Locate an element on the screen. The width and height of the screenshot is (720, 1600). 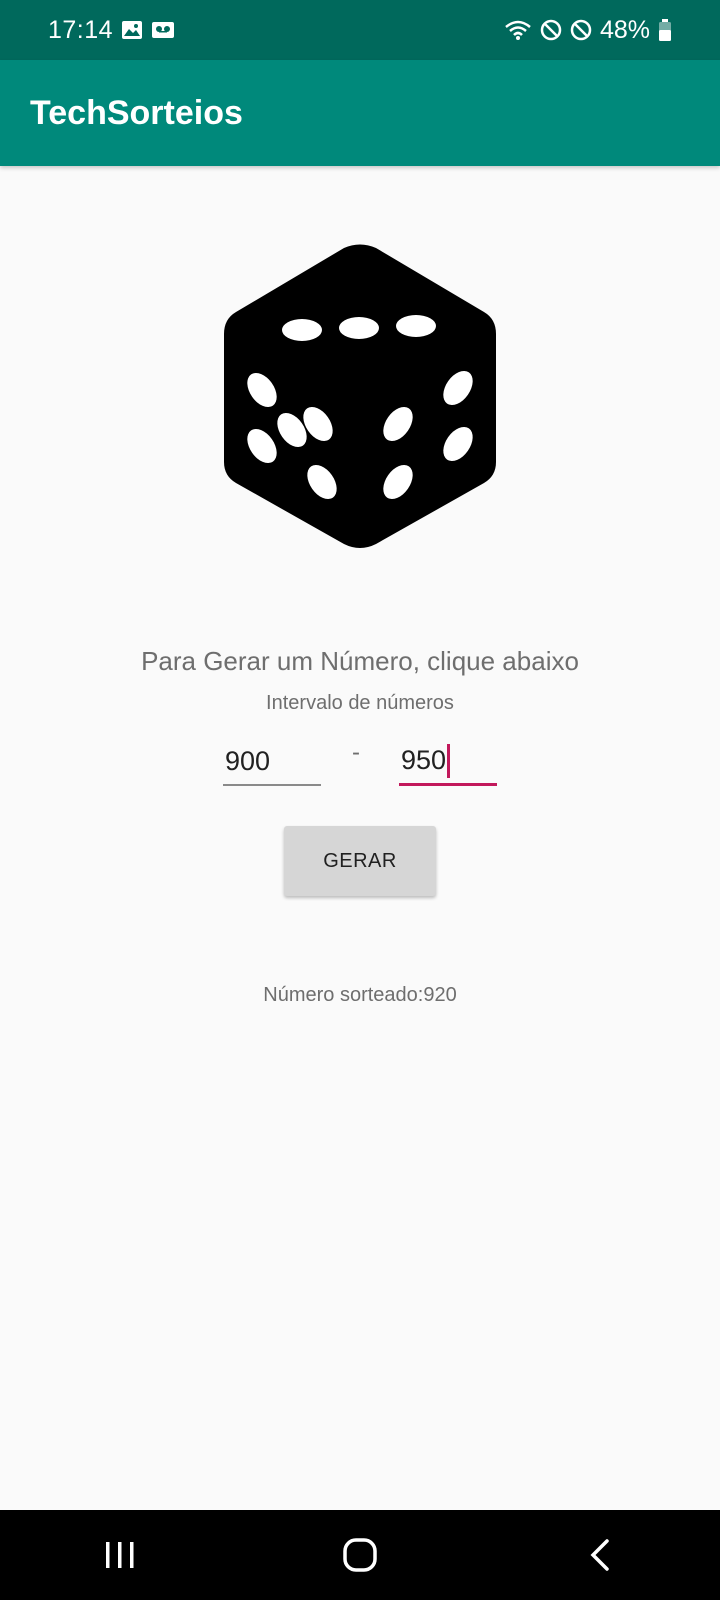
navigation-bar is located at coordinates (360, 1555).